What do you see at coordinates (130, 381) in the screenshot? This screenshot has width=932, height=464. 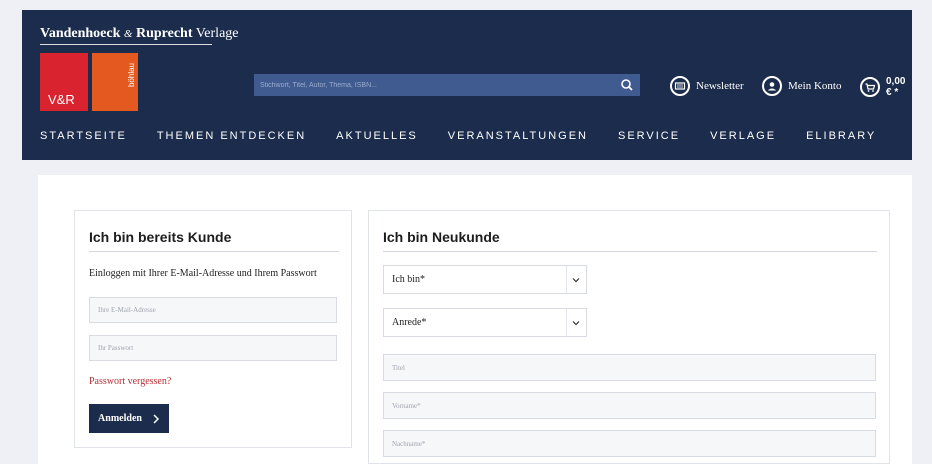 I see `forgot-password-link: Passwort vergessen?` at bounding box center [130, 381].